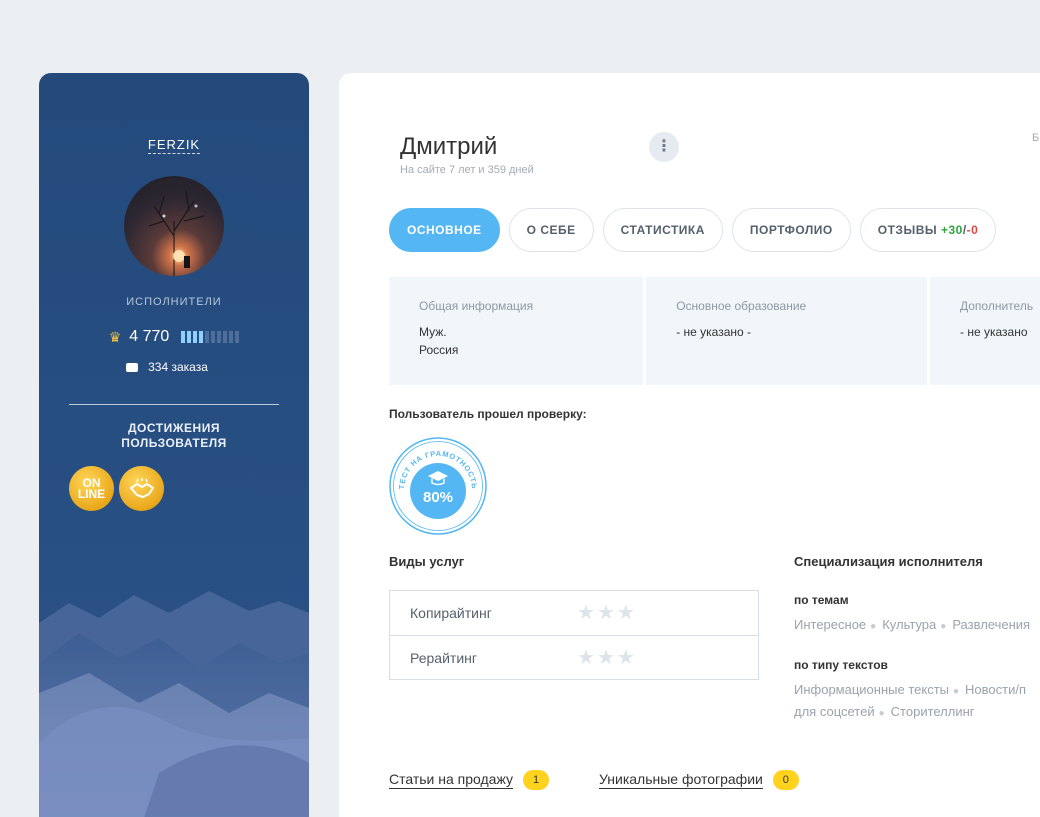 The image size is (1040, 817). What do you see at coordinates (995, 689) in the screenshot?
I see `tag-link: Новости/п` at bounding box center [995, 689].